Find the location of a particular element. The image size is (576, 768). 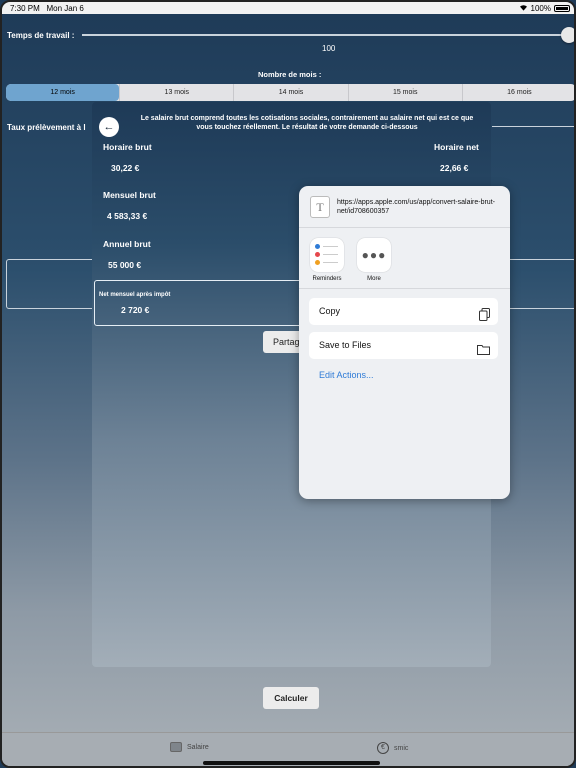

annuel-brut-value: 55 000 € is located at coordinates (125, 265).